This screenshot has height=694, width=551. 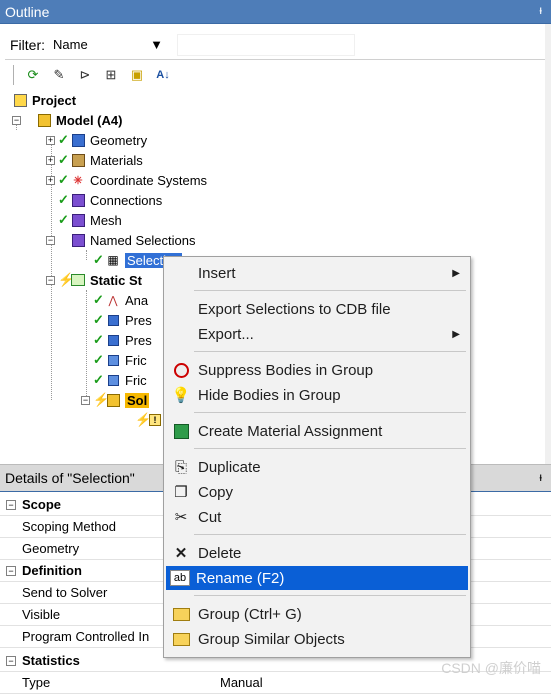 I want to click on tree-item-named-selections: − Named Selections, so click(x=121, y=240).